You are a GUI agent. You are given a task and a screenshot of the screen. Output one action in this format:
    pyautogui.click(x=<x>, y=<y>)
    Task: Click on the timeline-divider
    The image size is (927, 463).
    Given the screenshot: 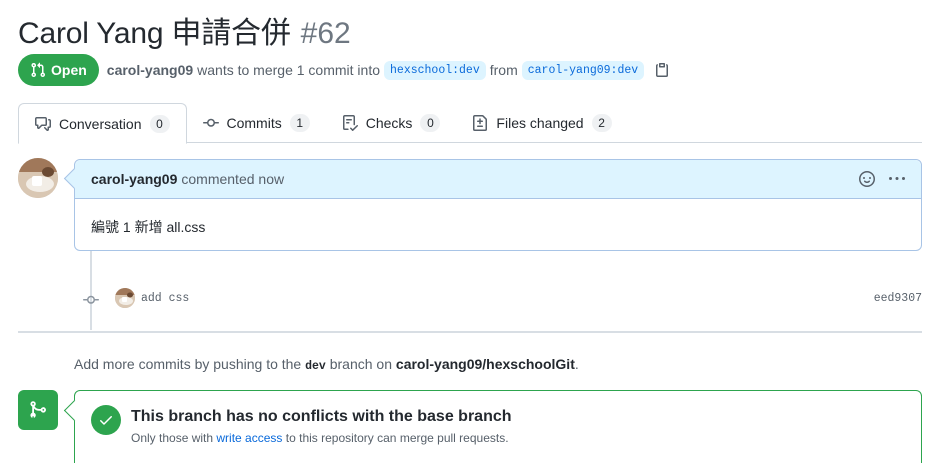 What is the action you would take?
    pyautogui.click(x=470, y=332)
    